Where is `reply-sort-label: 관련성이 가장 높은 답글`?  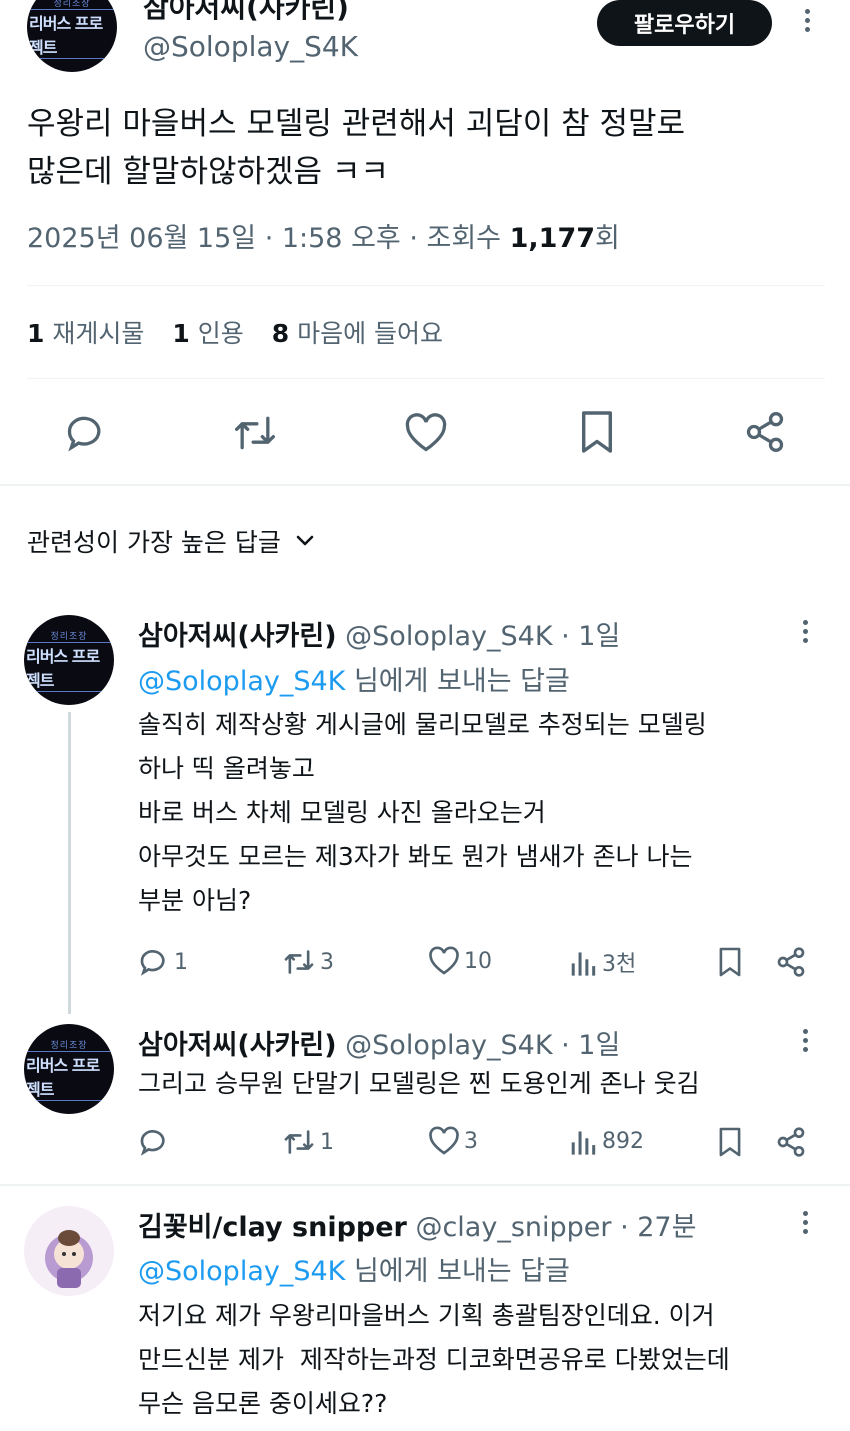 reply-sort-label: 관련성이 가장 높은 답글 is located at coordinates (154, 542).